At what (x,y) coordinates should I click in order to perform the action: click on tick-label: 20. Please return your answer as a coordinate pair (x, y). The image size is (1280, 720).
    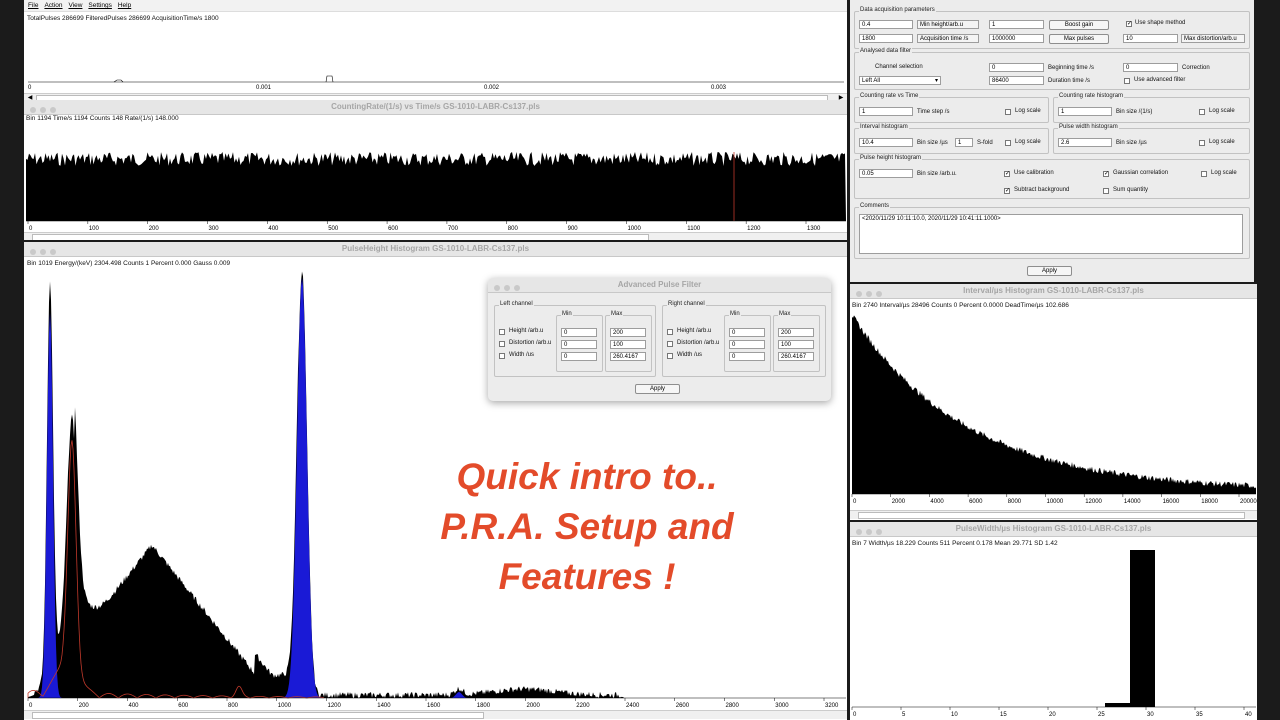
    Looking at the image, I should click on (1052, 715).